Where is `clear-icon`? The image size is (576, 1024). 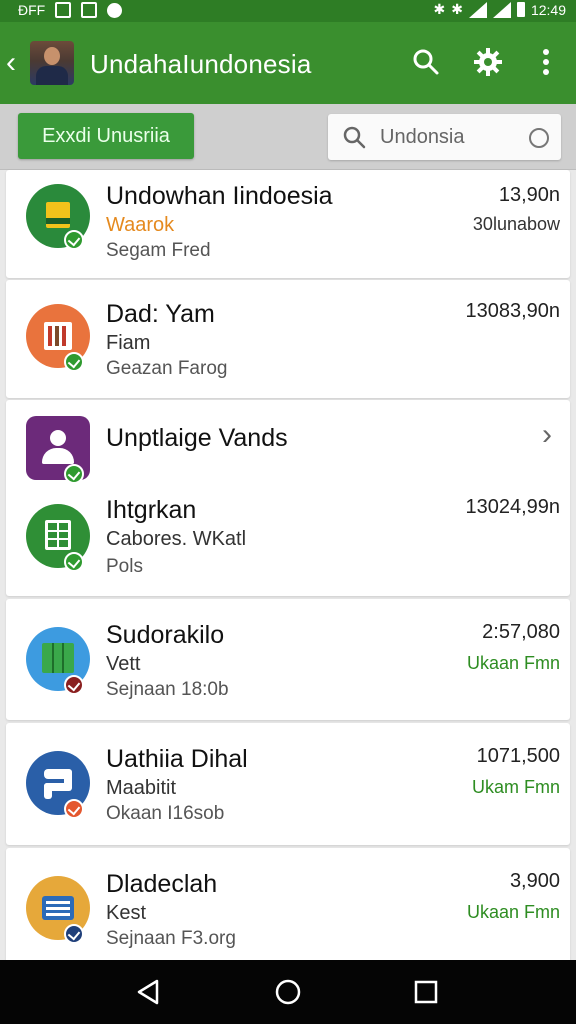
clear-icon is located at coordinates (539, 138).